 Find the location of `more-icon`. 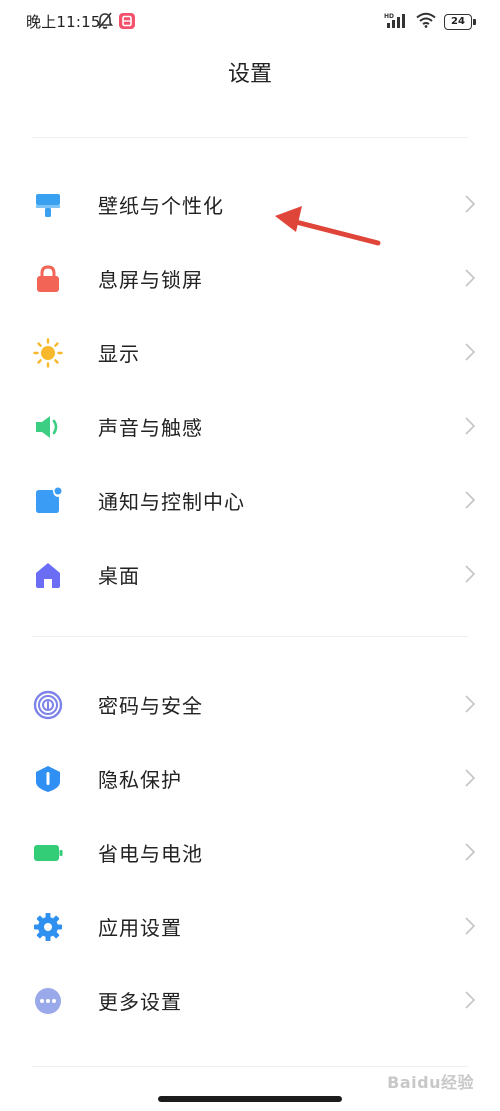

more-icon is located at coordinates (48, 1001).